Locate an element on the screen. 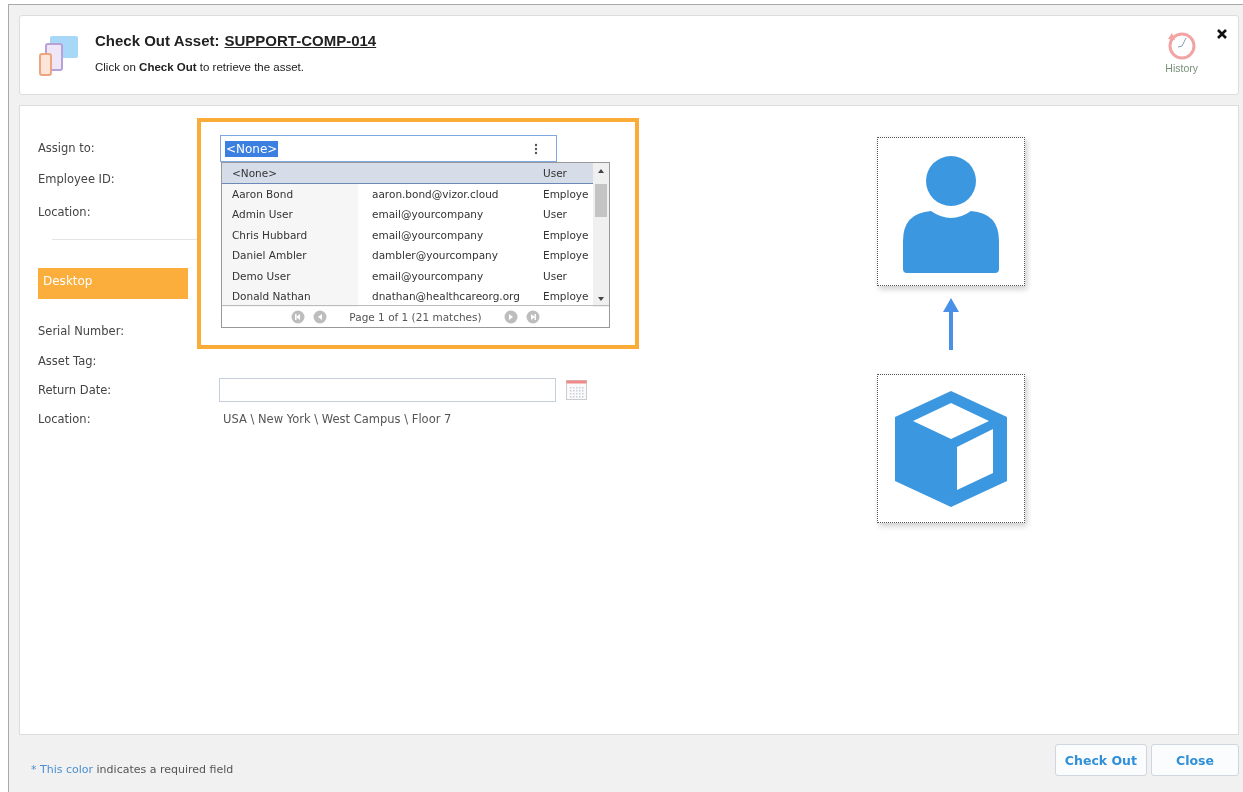 Image resolution: width=1243 pixels, height=792 pixels. scrollbar-thumb is located at coordinates (601, 200).